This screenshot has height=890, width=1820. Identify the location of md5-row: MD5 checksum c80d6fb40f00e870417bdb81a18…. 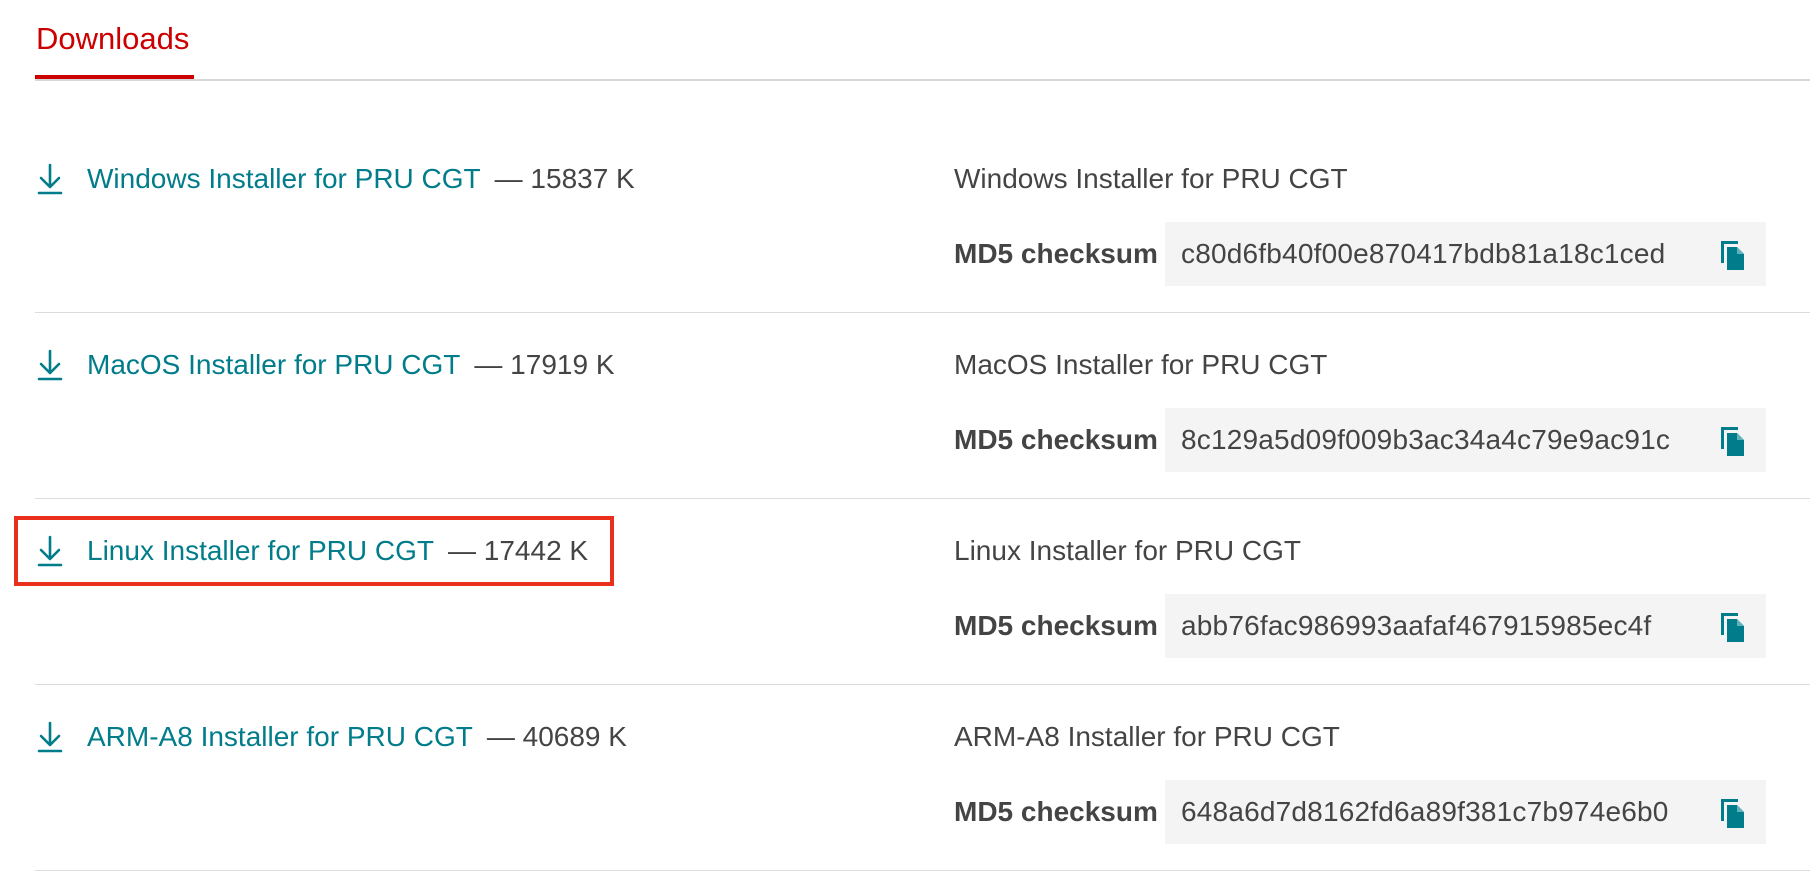
(1364, 254).